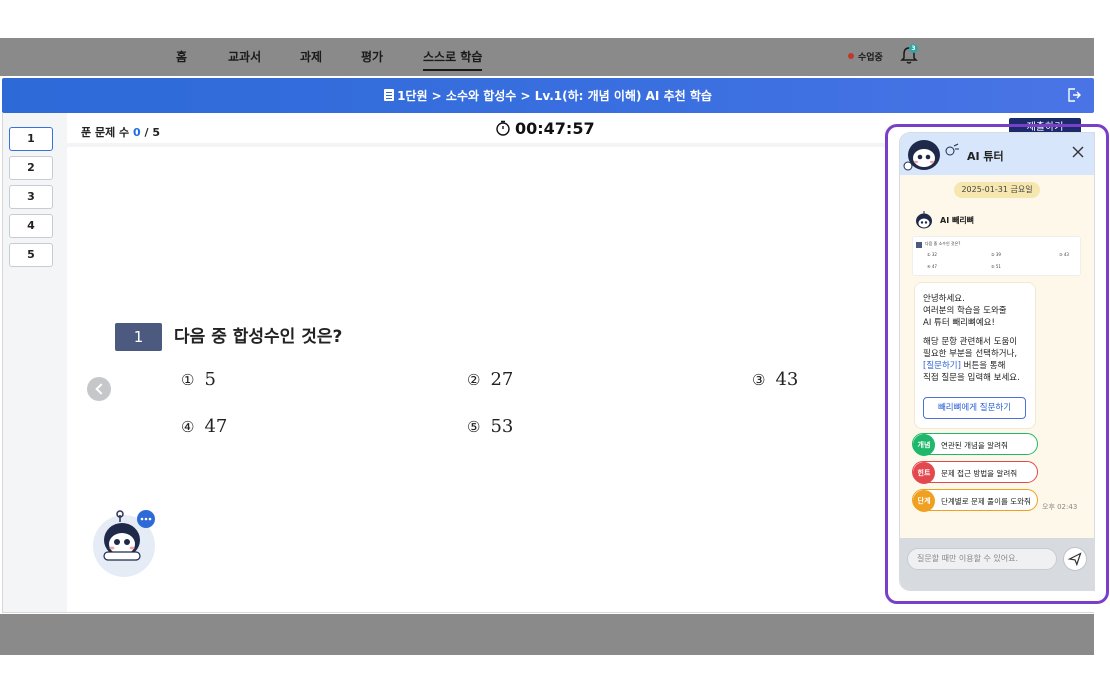  What do you see at coordinates (547, 57) in the screenshot?
I see `top-nav: 홈 교과서 과제 평가 스스로 학습 수업중 3` at bounding box center [547, 57].